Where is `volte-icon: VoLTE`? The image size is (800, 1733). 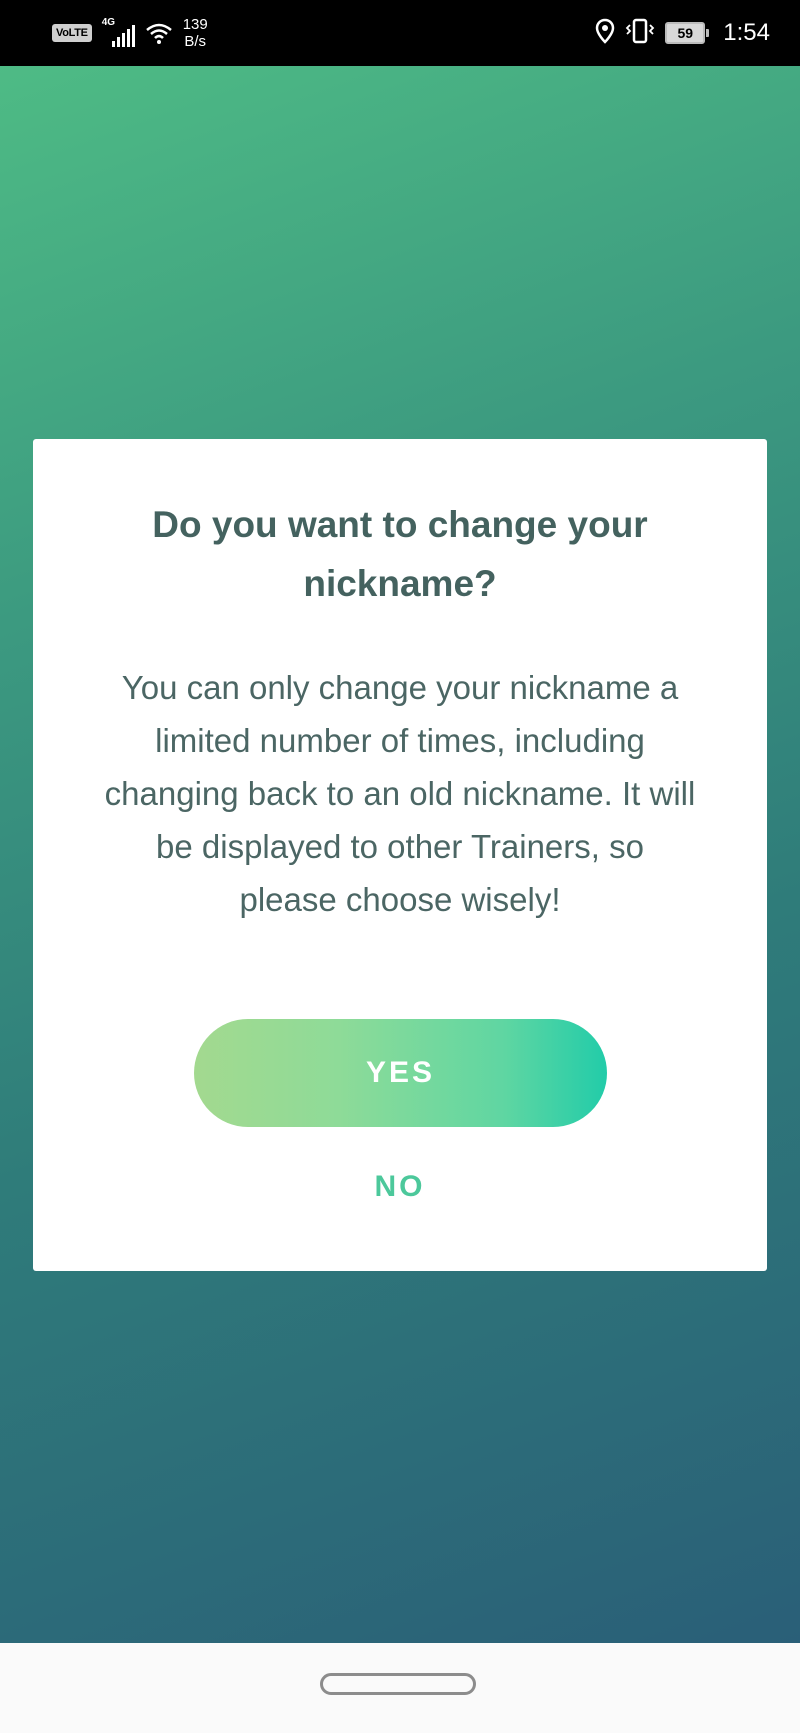
volte-icon: VoLTE is located at coordinates (72, 33).